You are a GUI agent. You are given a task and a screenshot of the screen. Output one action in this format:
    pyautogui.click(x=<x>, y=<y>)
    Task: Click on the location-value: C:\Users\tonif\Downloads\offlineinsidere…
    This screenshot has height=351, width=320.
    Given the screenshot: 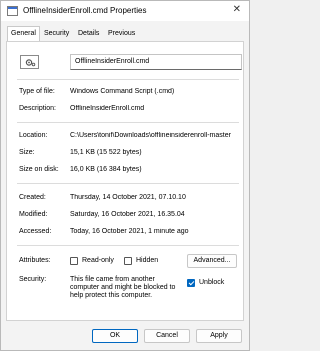 What is the action you would take?
    pyautogui.click(x=156, y=135)
    